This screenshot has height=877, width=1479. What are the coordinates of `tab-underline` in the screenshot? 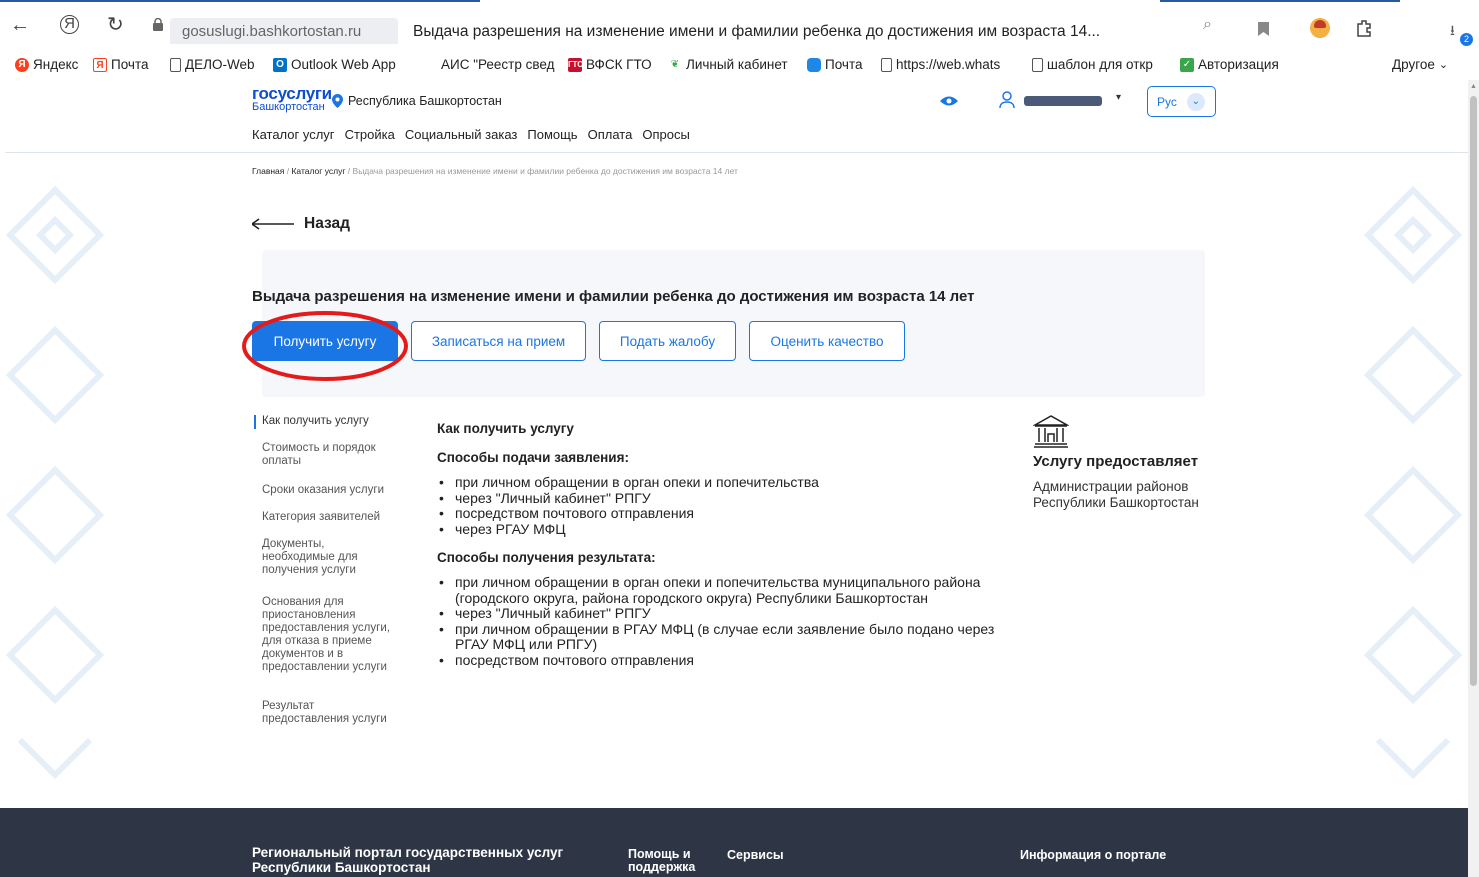 It's located at (1280, 1).